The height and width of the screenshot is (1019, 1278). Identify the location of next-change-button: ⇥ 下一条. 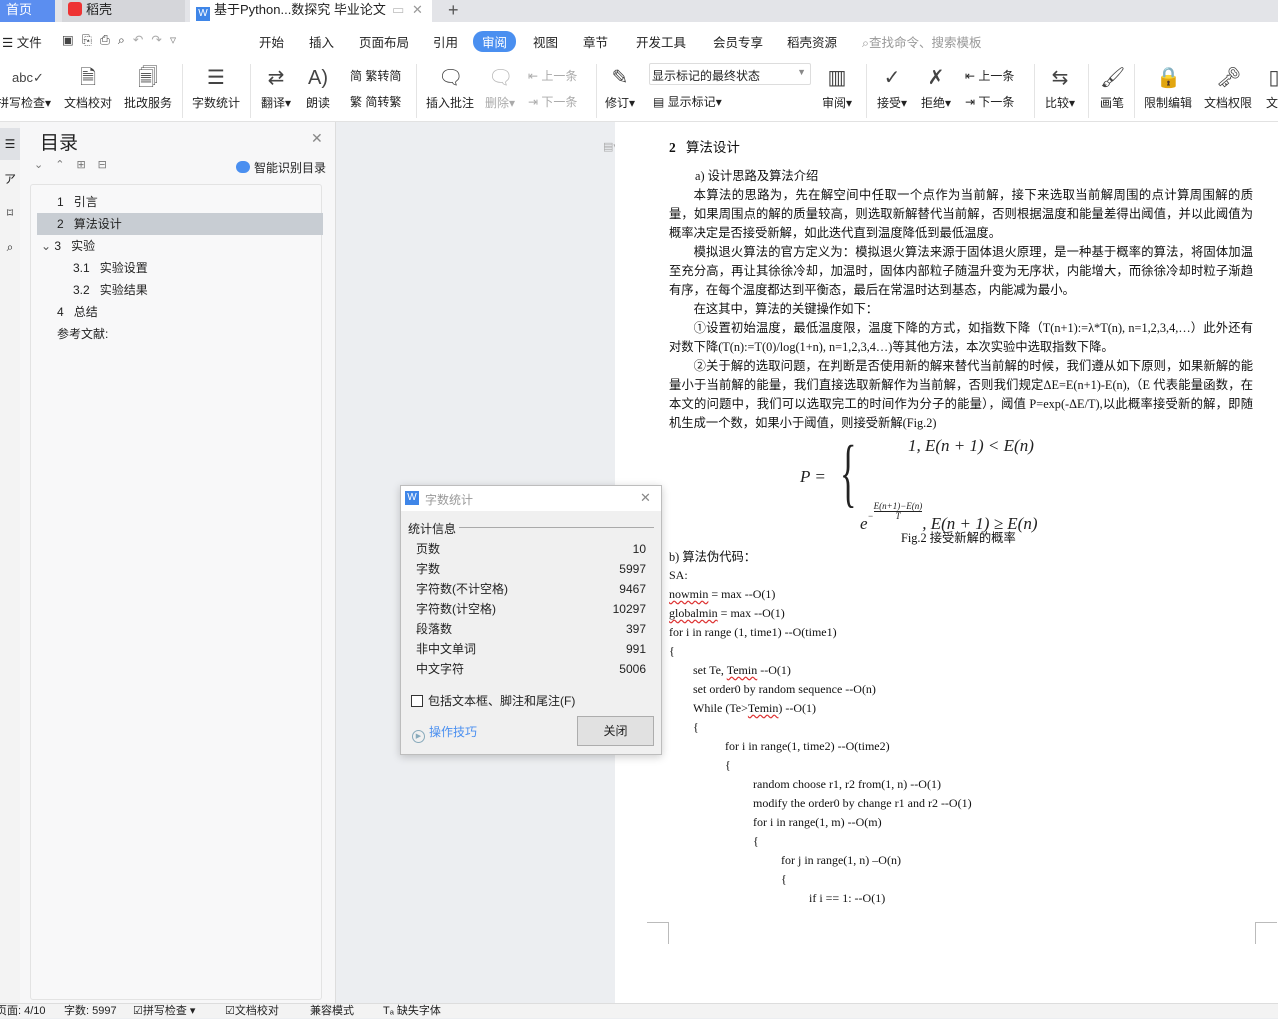
(989, 101).